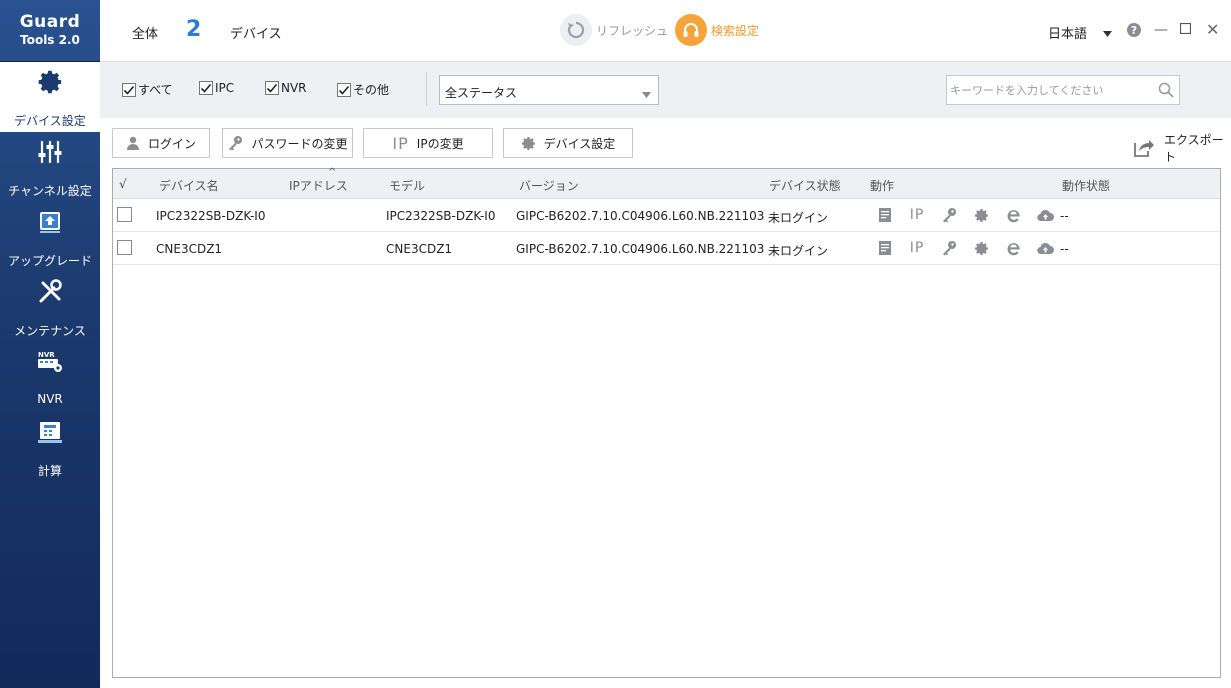 The image size is (1231, 688). Describe the element at coordinates (426, 89) in the screenshot. I see `divider` at that location.